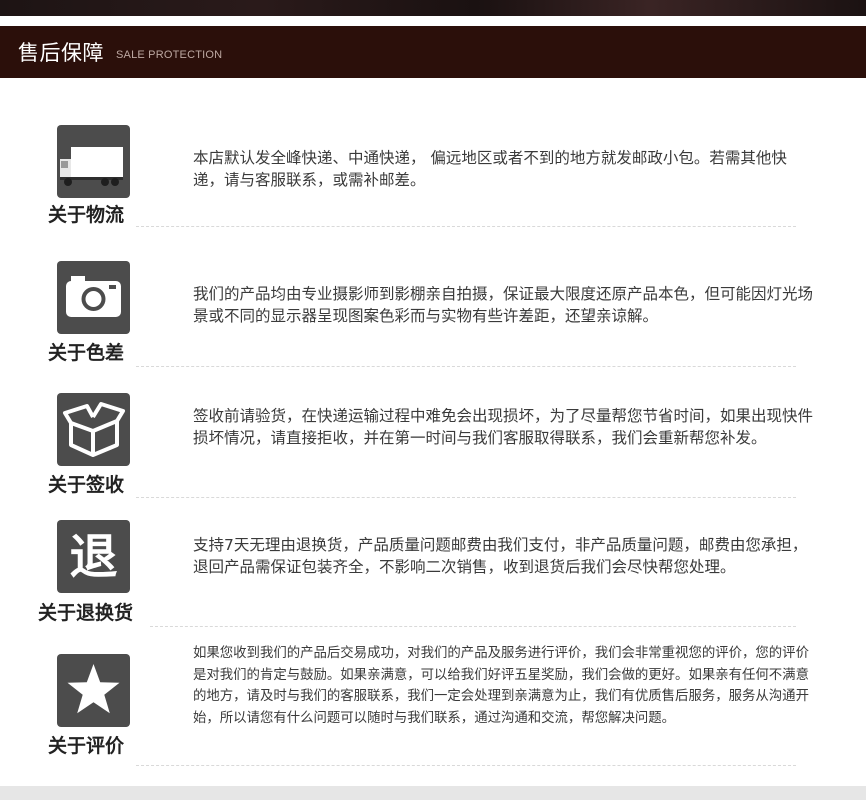  Describe the element at coordinates (86, 746) in the screenshot. I see `review-label: 关于评价` at that location.